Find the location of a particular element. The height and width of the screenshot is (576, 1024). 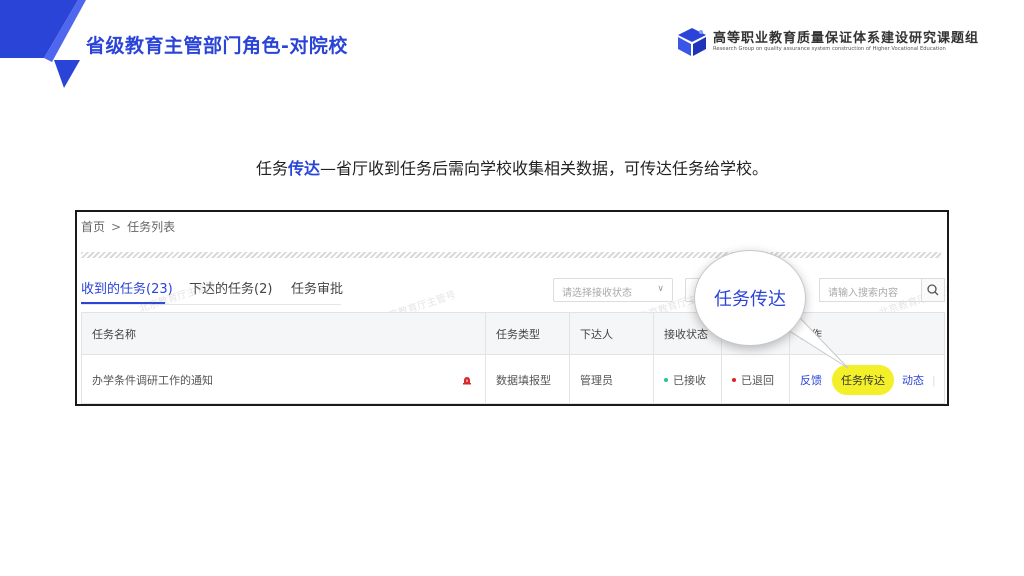

task-name: 办学条件调研工作的通知 is located at coordinates (152, 380).